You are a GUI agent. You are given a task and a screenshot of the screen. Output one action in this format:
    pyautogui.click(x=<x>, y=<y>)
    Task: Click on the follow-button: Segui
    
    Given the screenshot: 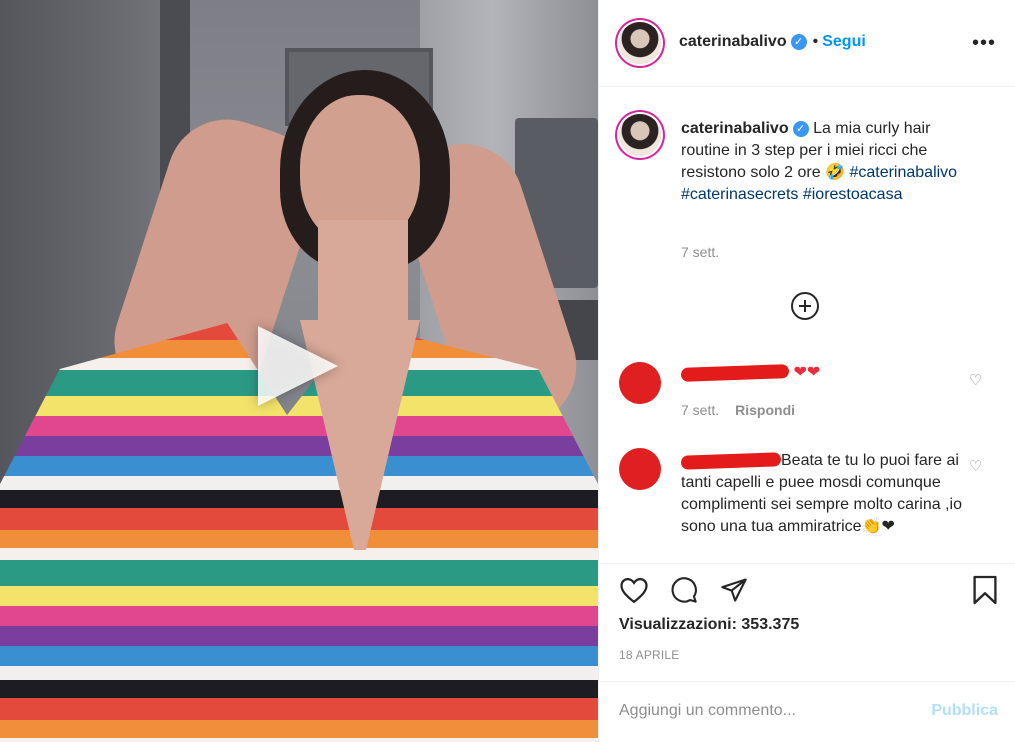 What is the action you would take?
    pyautogui.click(x=844, y=41)
    